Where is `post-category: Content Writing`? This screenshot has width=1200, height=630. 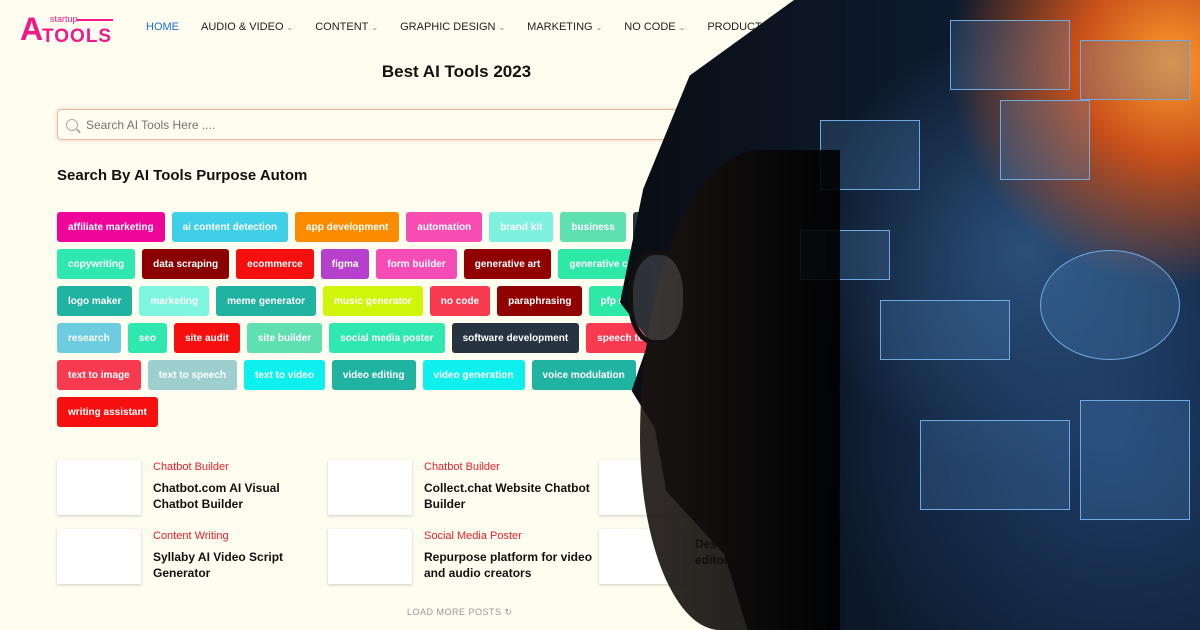
post-category: Content Writing is located at coordinates (237, 536).